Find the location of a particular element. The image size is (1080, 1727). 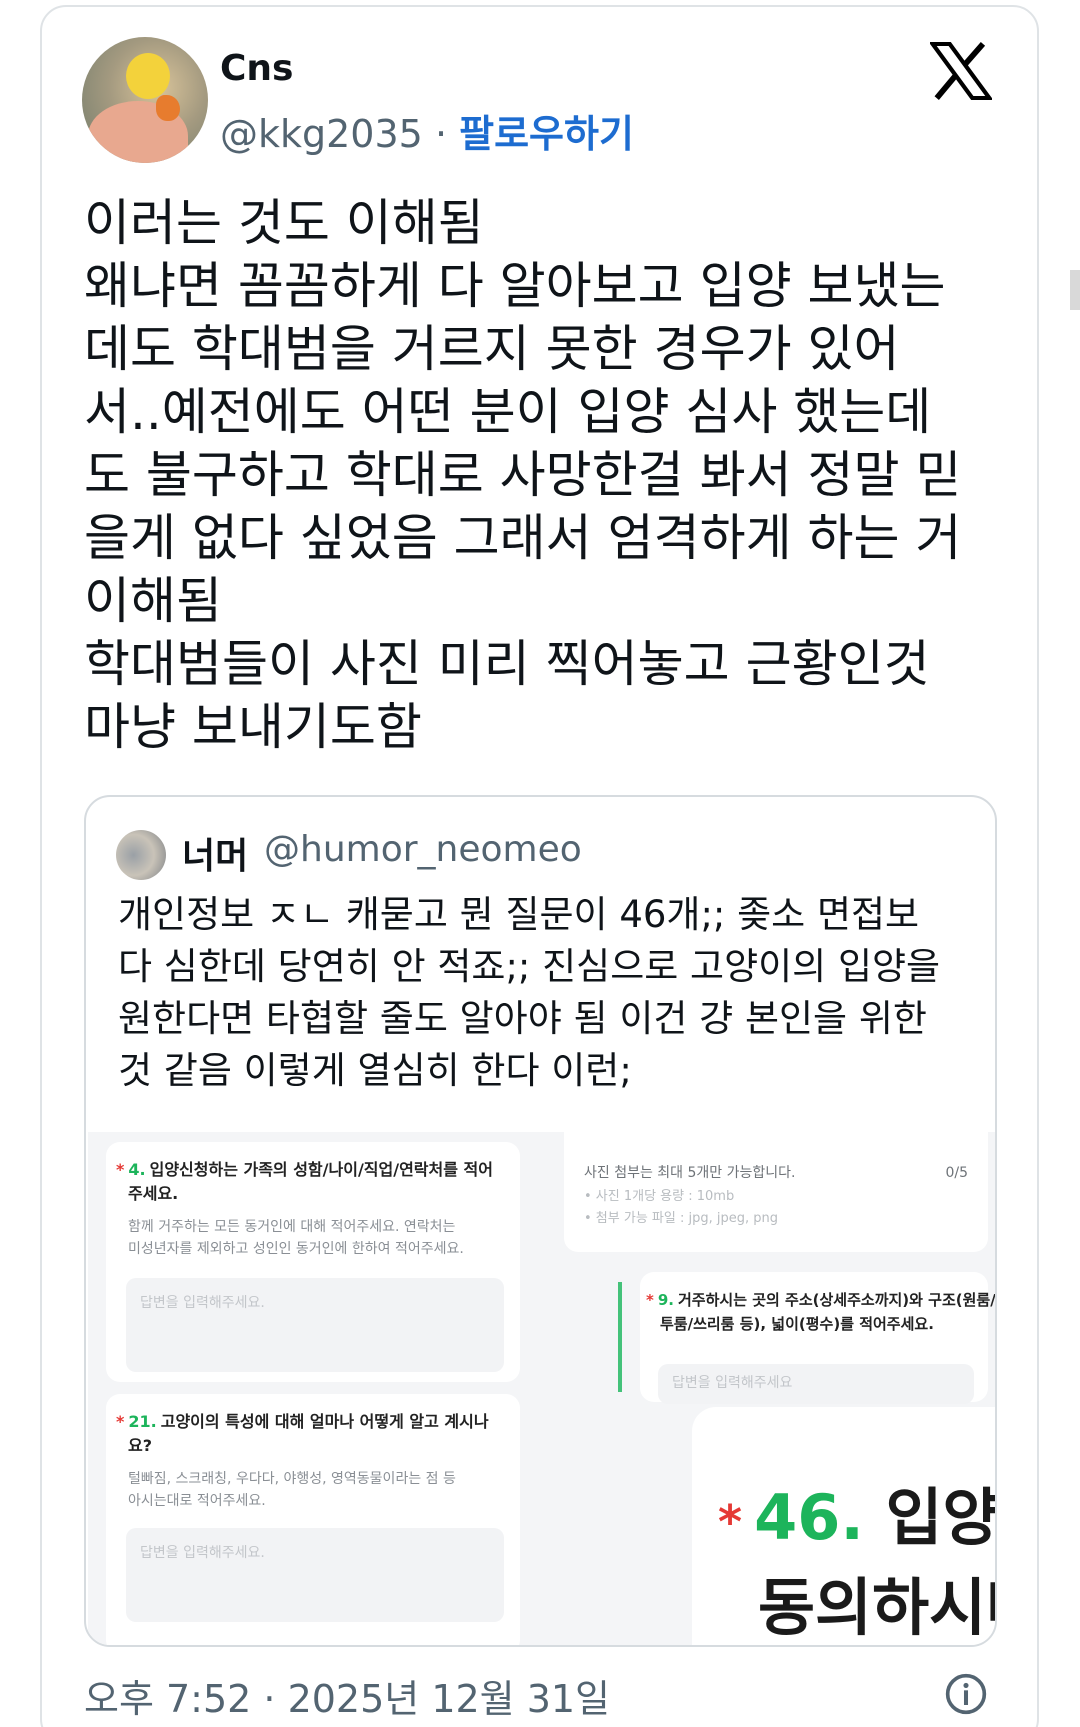

tweet-text-line: 학대범들이 사진 미리 찍어놓고 근황인것 is located at coordinates (507, 664).